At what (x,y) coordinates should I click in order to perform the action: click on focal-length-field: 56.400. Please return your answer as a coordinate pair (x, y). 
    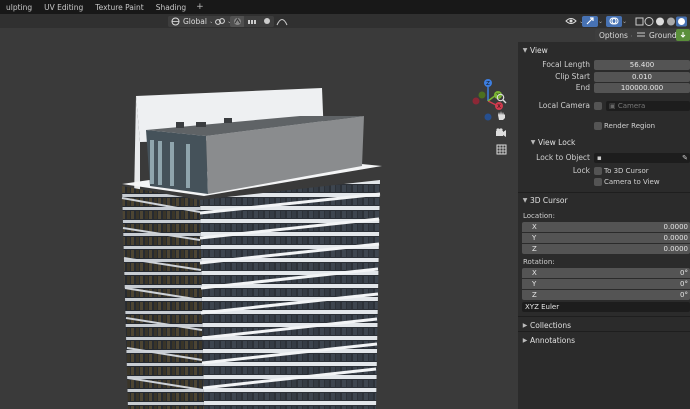
    Looking at the image, I should click on (642, 65).